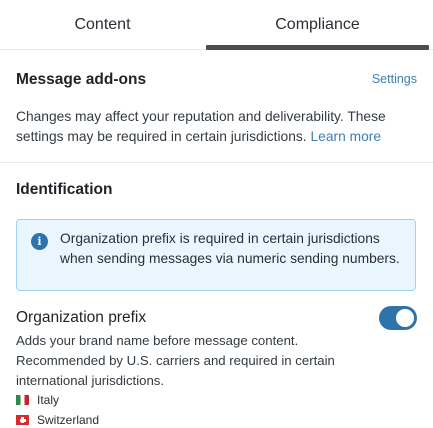  Describe the element at coordinates (39, 241) in the screenshot. I see `info-icon: i` at that location.